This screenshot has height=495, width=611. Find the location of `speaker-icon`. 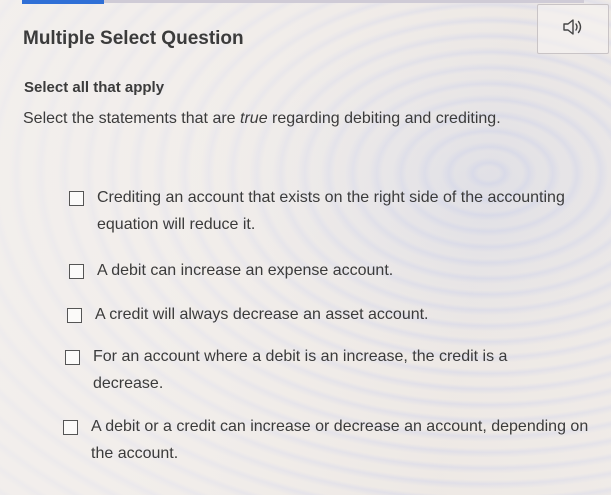

speaker-icon is located at coordinates (573, 29).